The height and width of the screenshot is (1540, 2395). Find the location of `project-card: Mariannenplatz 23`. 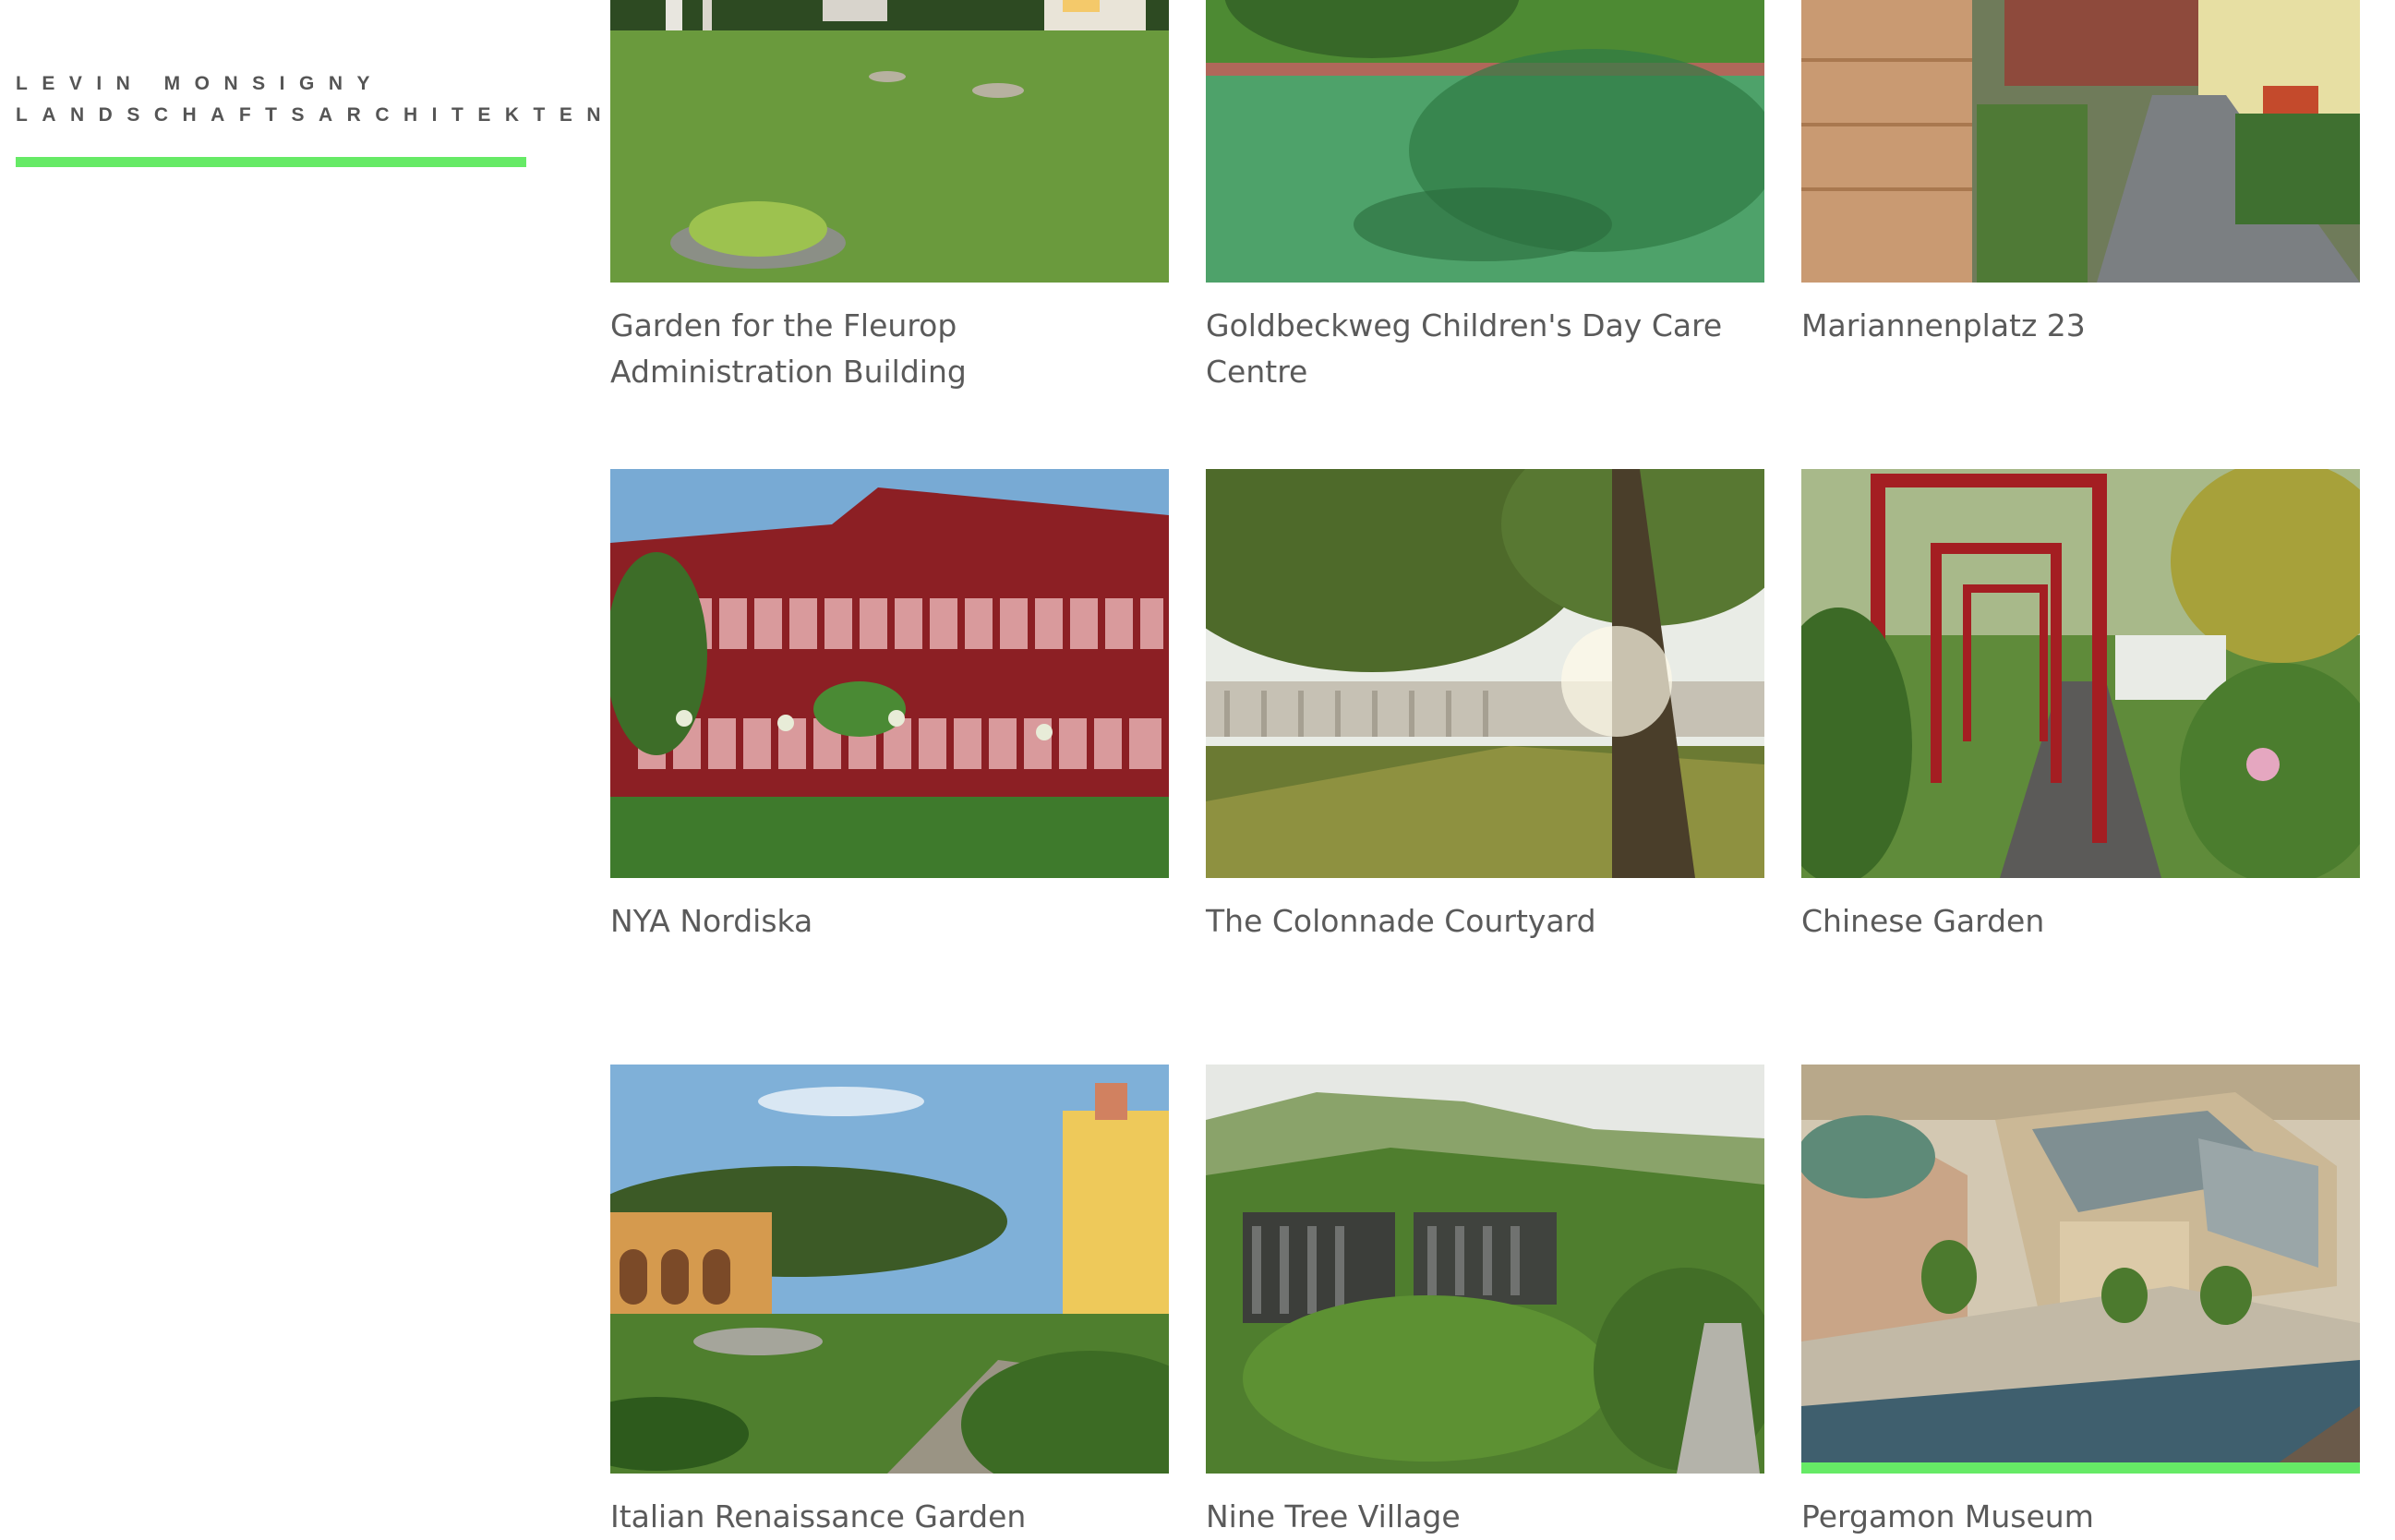

project-card: Mariannenplatz 23 is located at coordinates (2081, 174).